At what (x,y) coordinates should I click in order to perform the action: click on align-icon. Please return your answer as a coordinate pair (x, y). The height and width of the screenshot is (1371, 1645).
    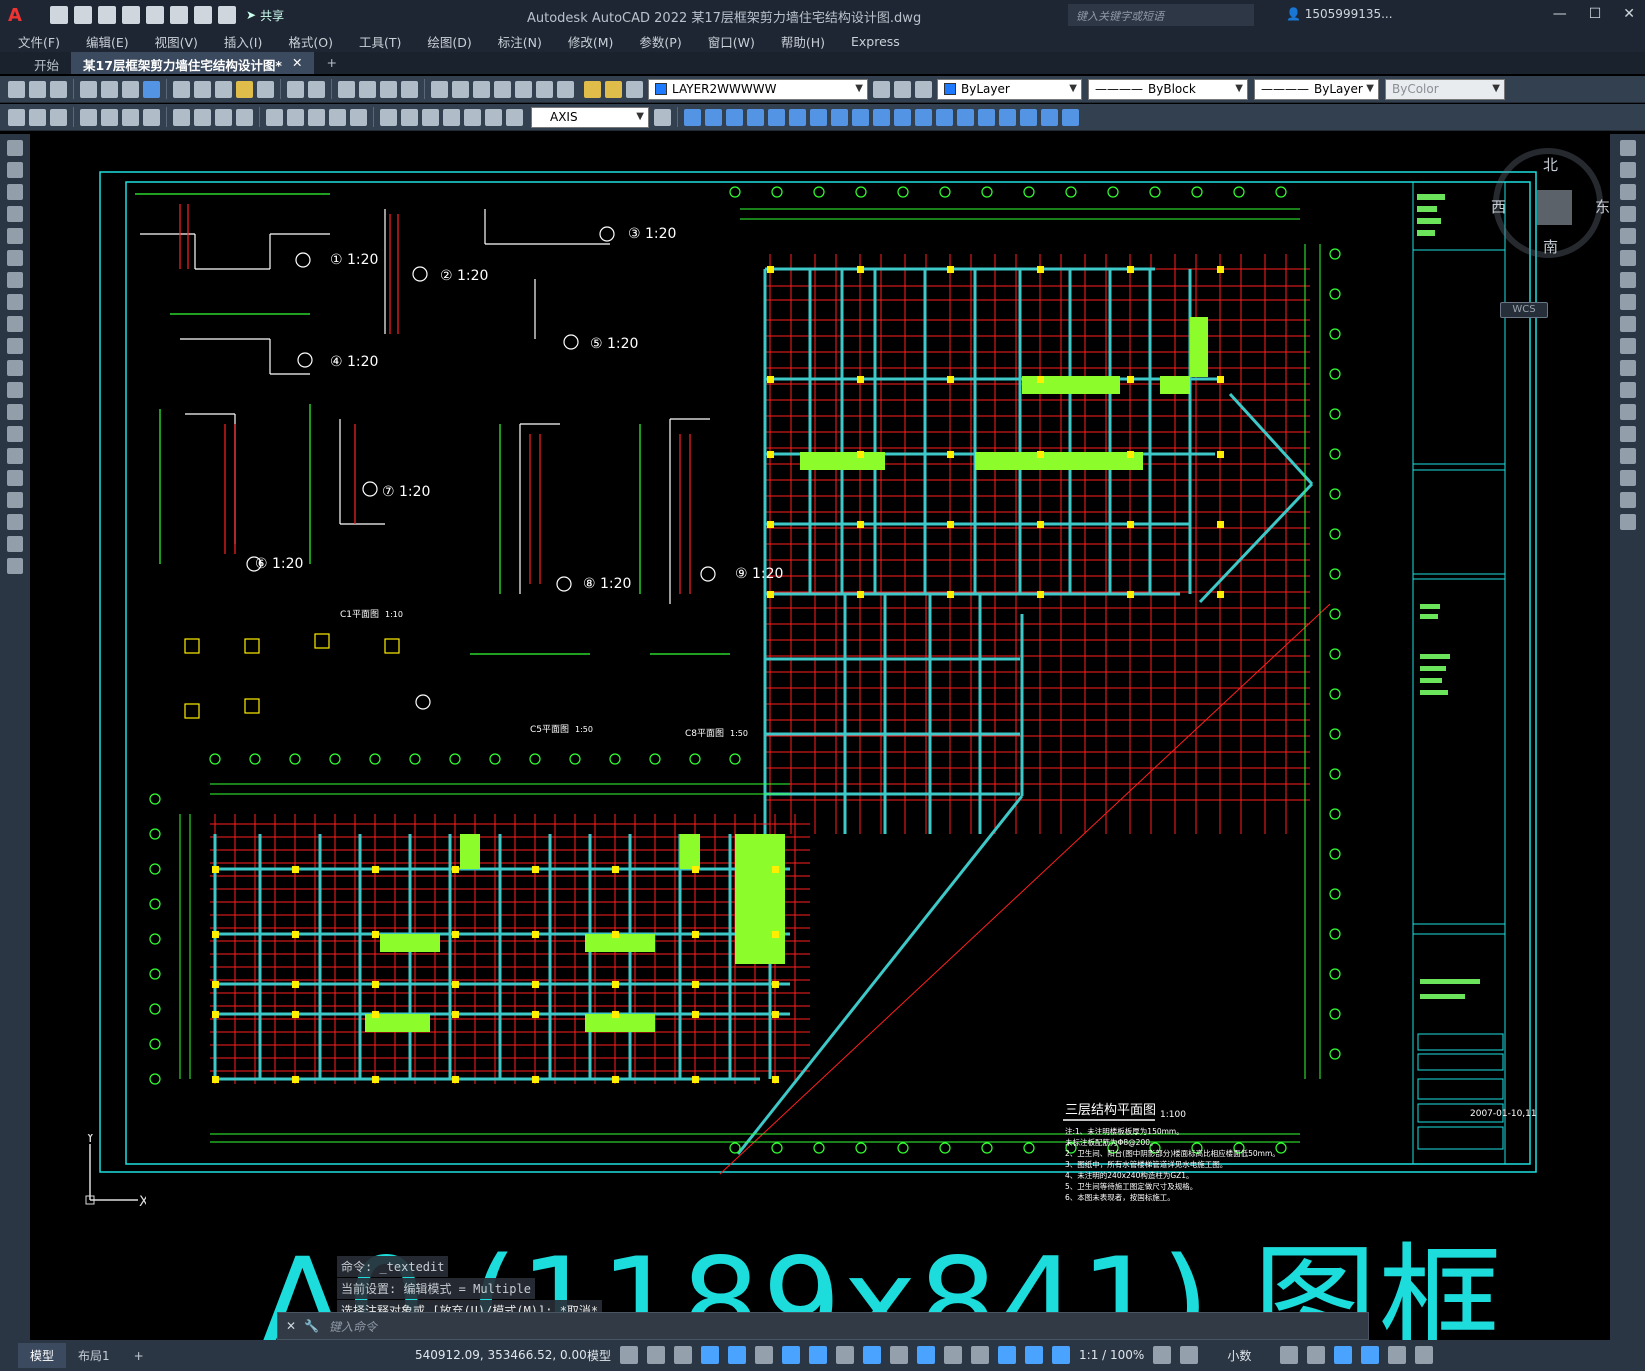
    Looking at the image, I should click on (1049, 117).